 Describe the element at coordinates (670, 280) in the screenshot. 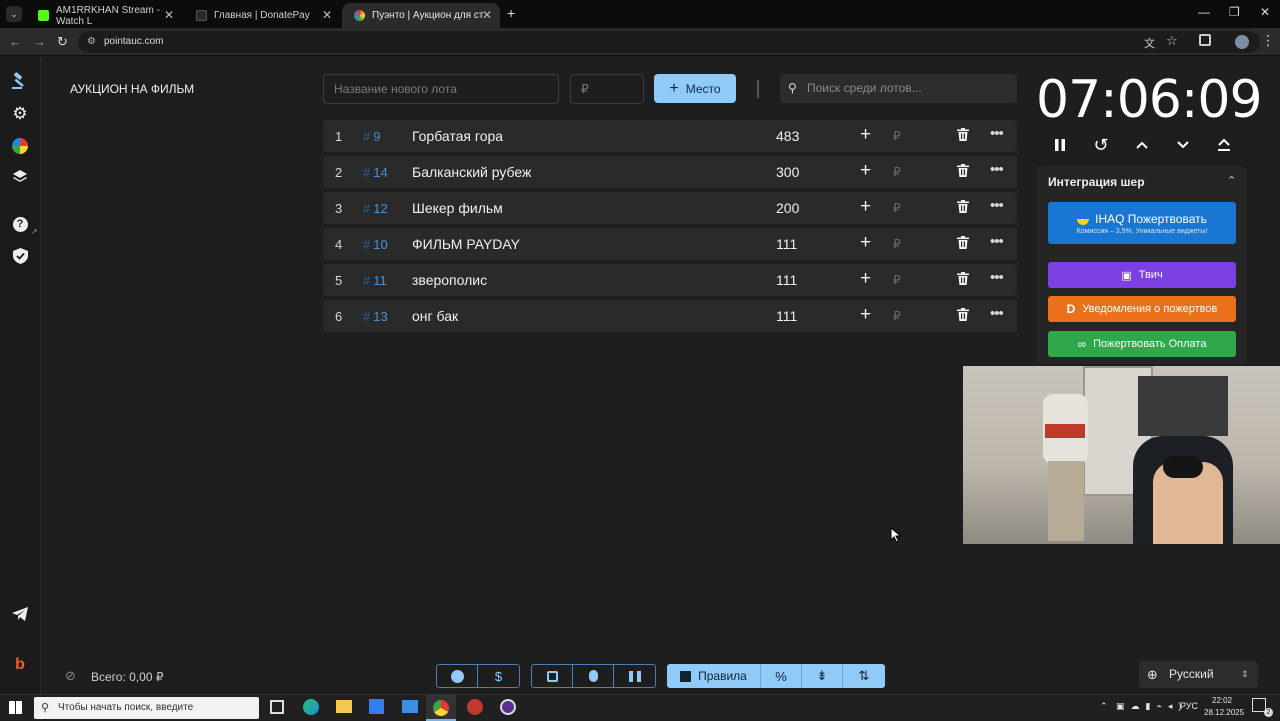

I see `lot-row: 5 #11 зверополис 111 + ₽ •••` at that location.